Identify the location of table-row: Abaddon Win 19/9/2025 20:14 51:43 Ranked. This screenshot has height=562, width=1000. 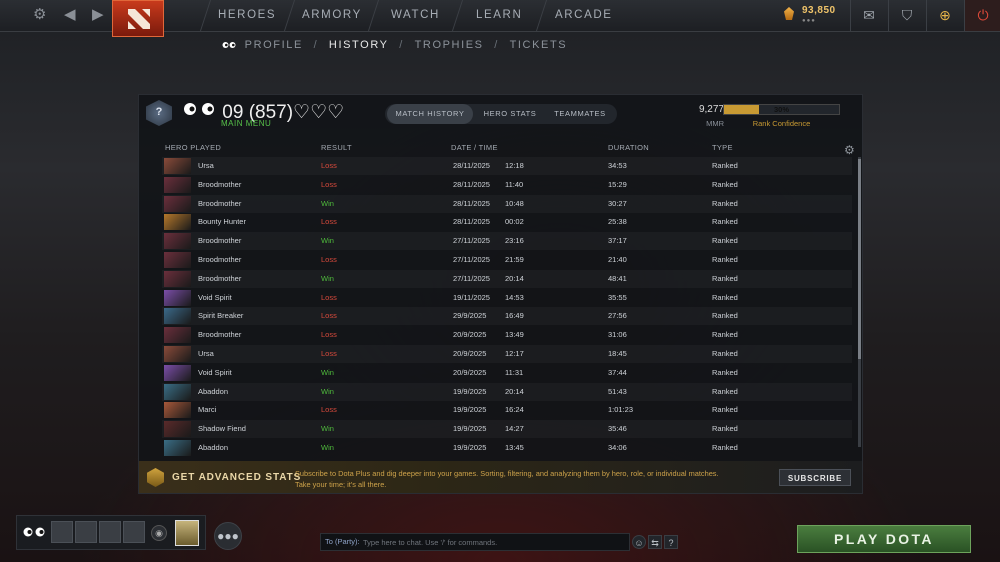
(507, 392).